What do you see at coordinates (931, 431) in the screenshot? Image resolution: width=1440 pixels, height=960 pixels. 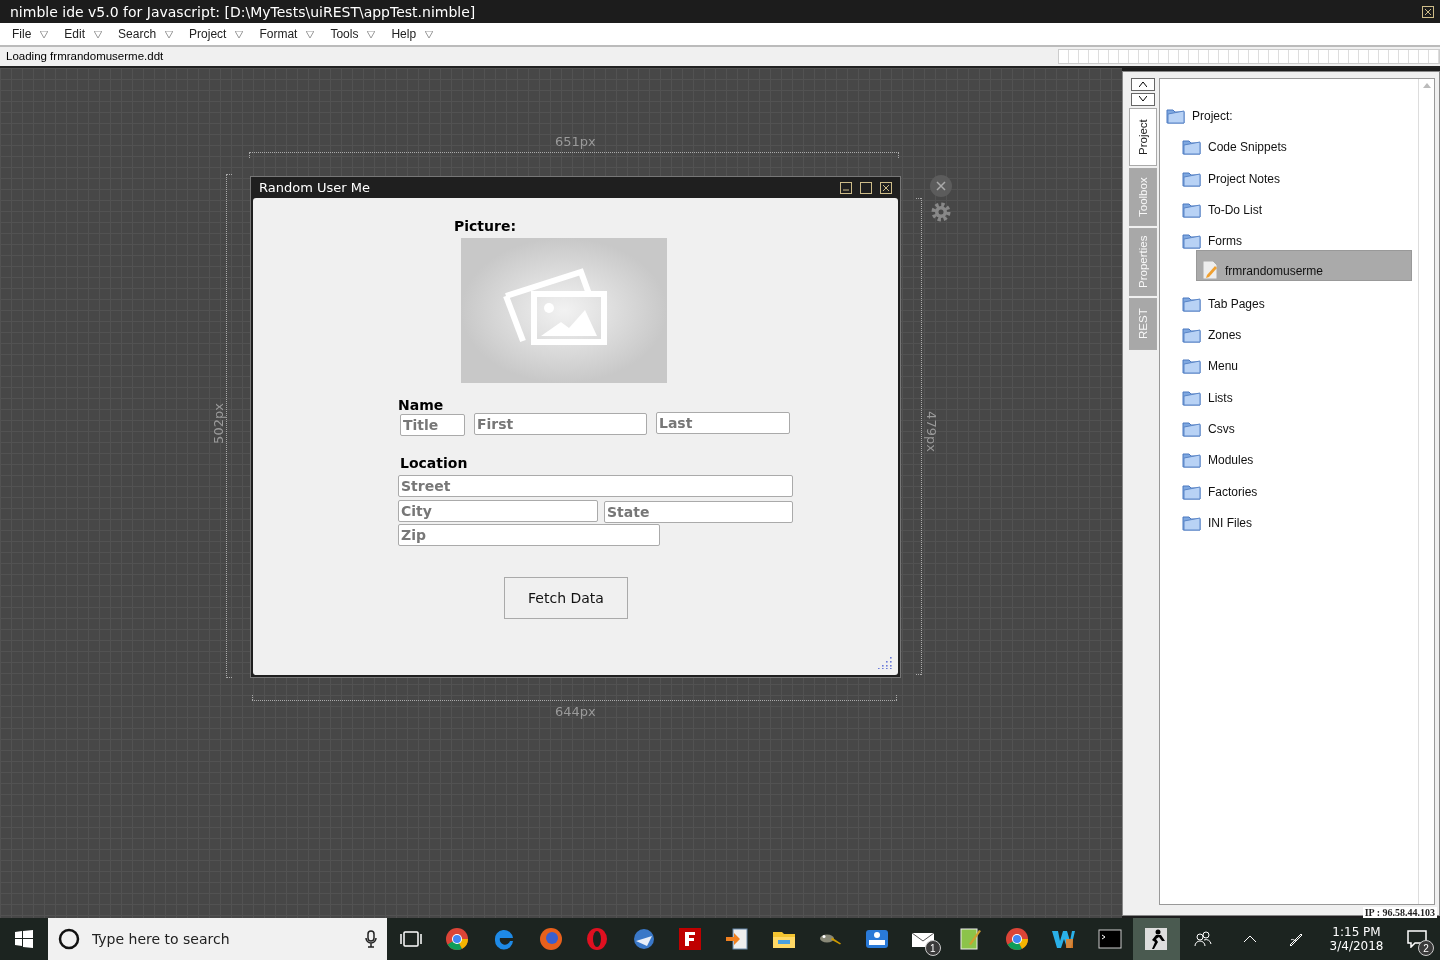 I see `height-label: 479px` at bounding box center [931, 431].